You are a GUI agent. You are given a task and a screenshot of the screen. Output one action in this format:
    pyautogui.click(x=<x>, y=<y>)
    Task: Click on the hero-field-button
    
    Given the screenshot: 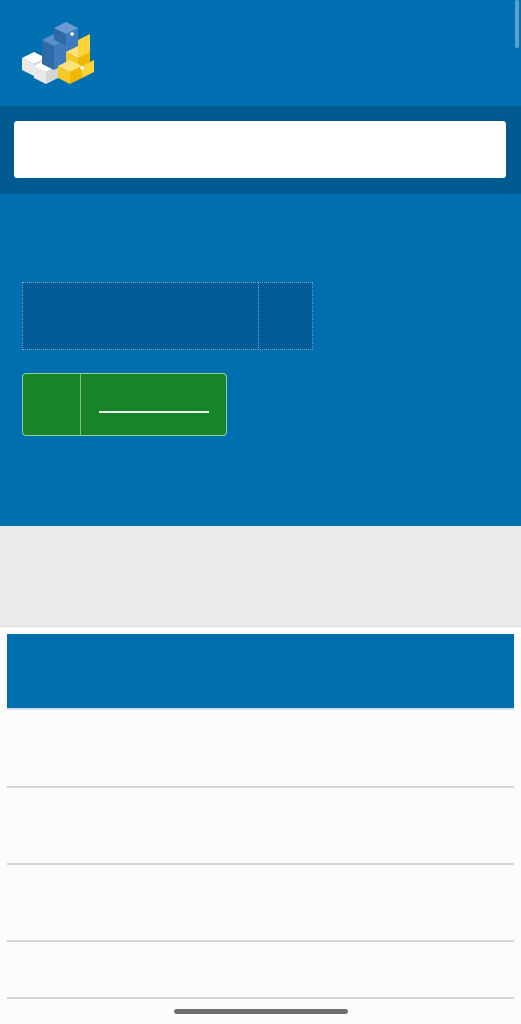 What is the action you would take?
    pyautogui.click(x=285, y=316)
    